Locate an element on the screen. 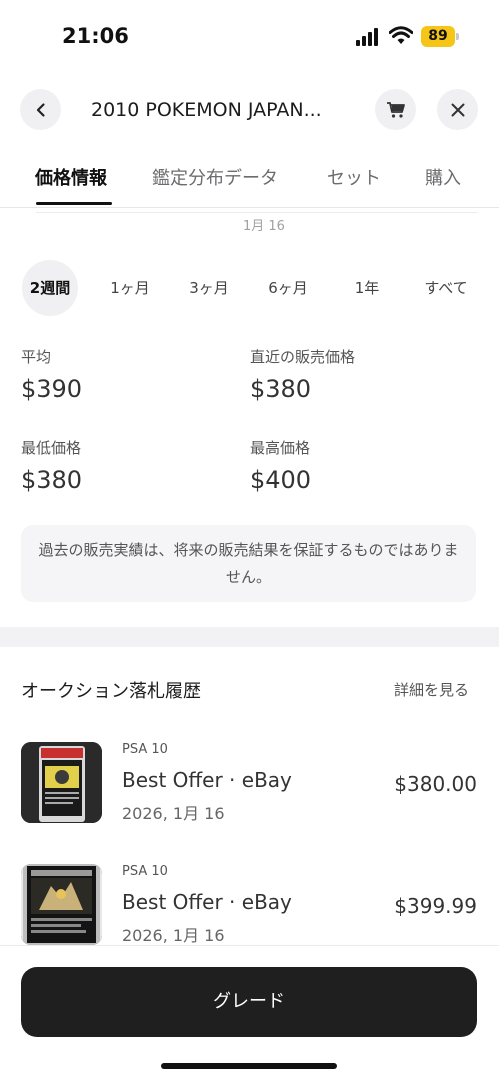 This screenshot has width=499, height=1080. view-details-link: 詳細を見る is located at coordinates (431, 689).